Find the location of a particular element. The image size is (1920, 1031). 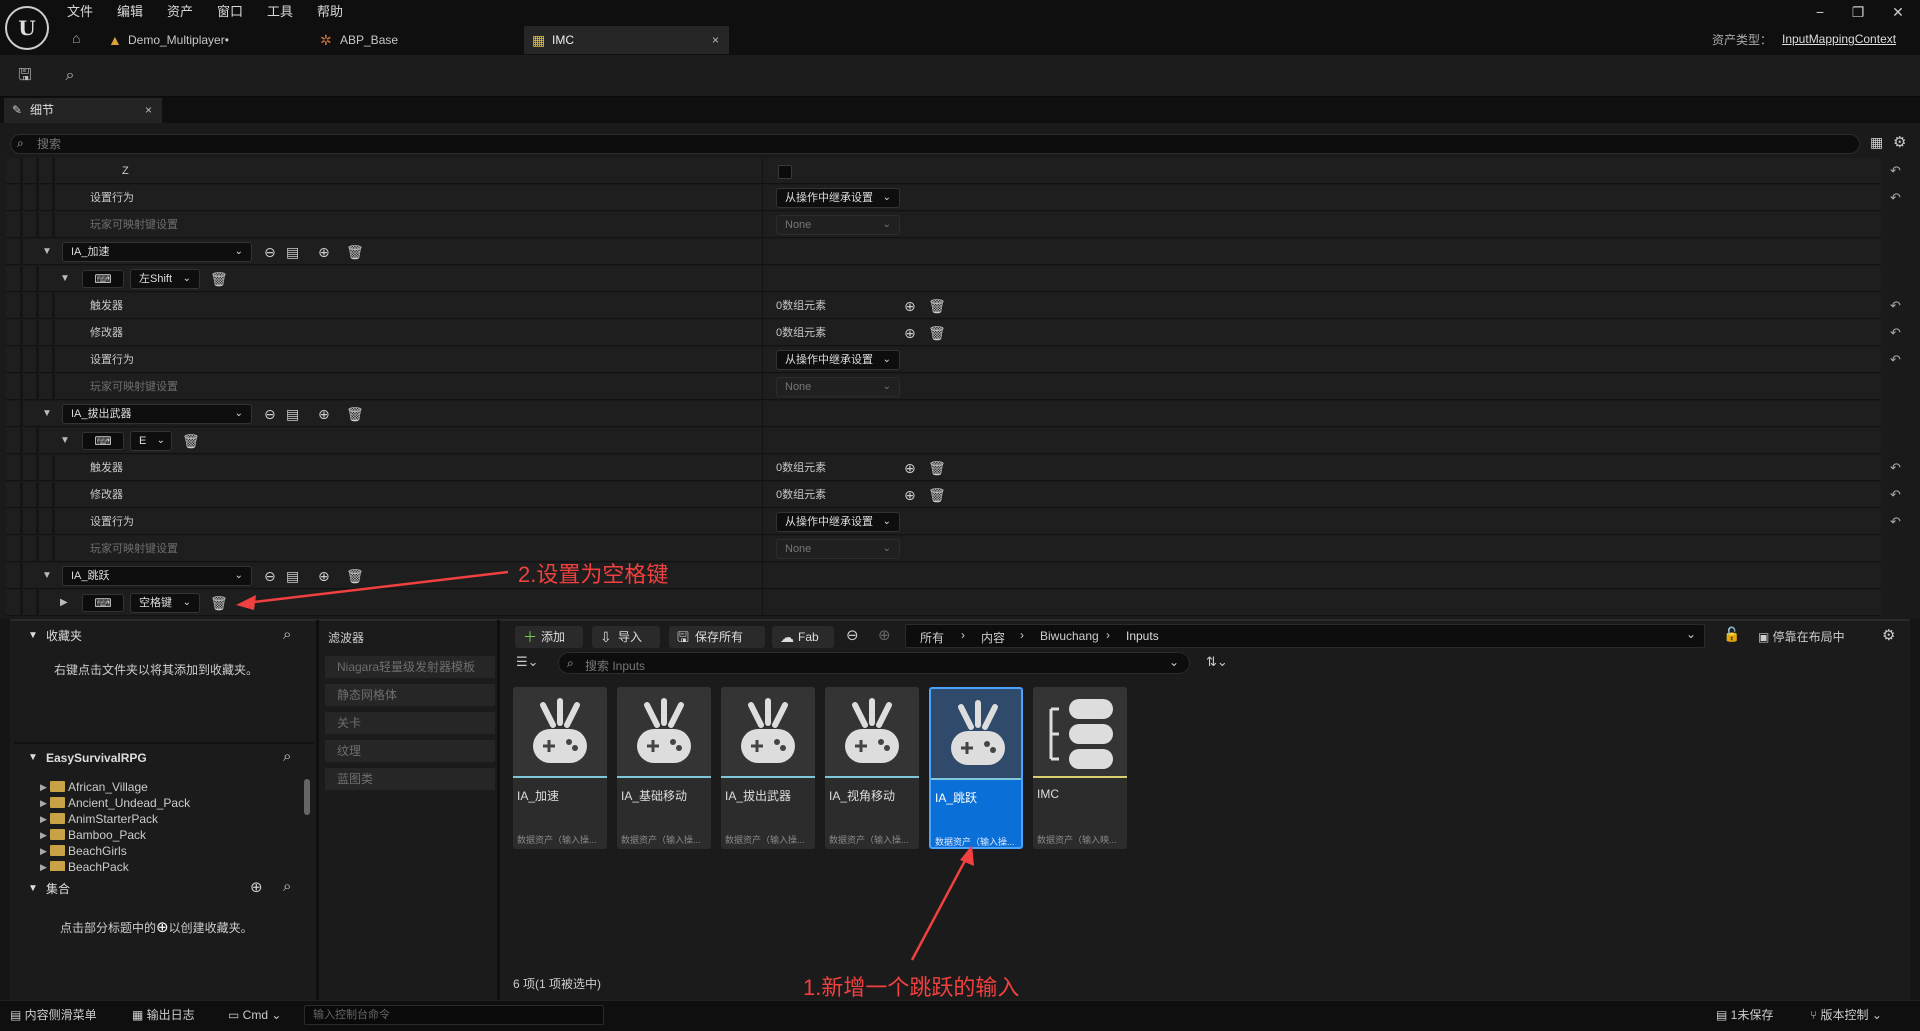

annotation-step1: 1.新增一个跳跃的输入 is located at coordinates (911, 987).